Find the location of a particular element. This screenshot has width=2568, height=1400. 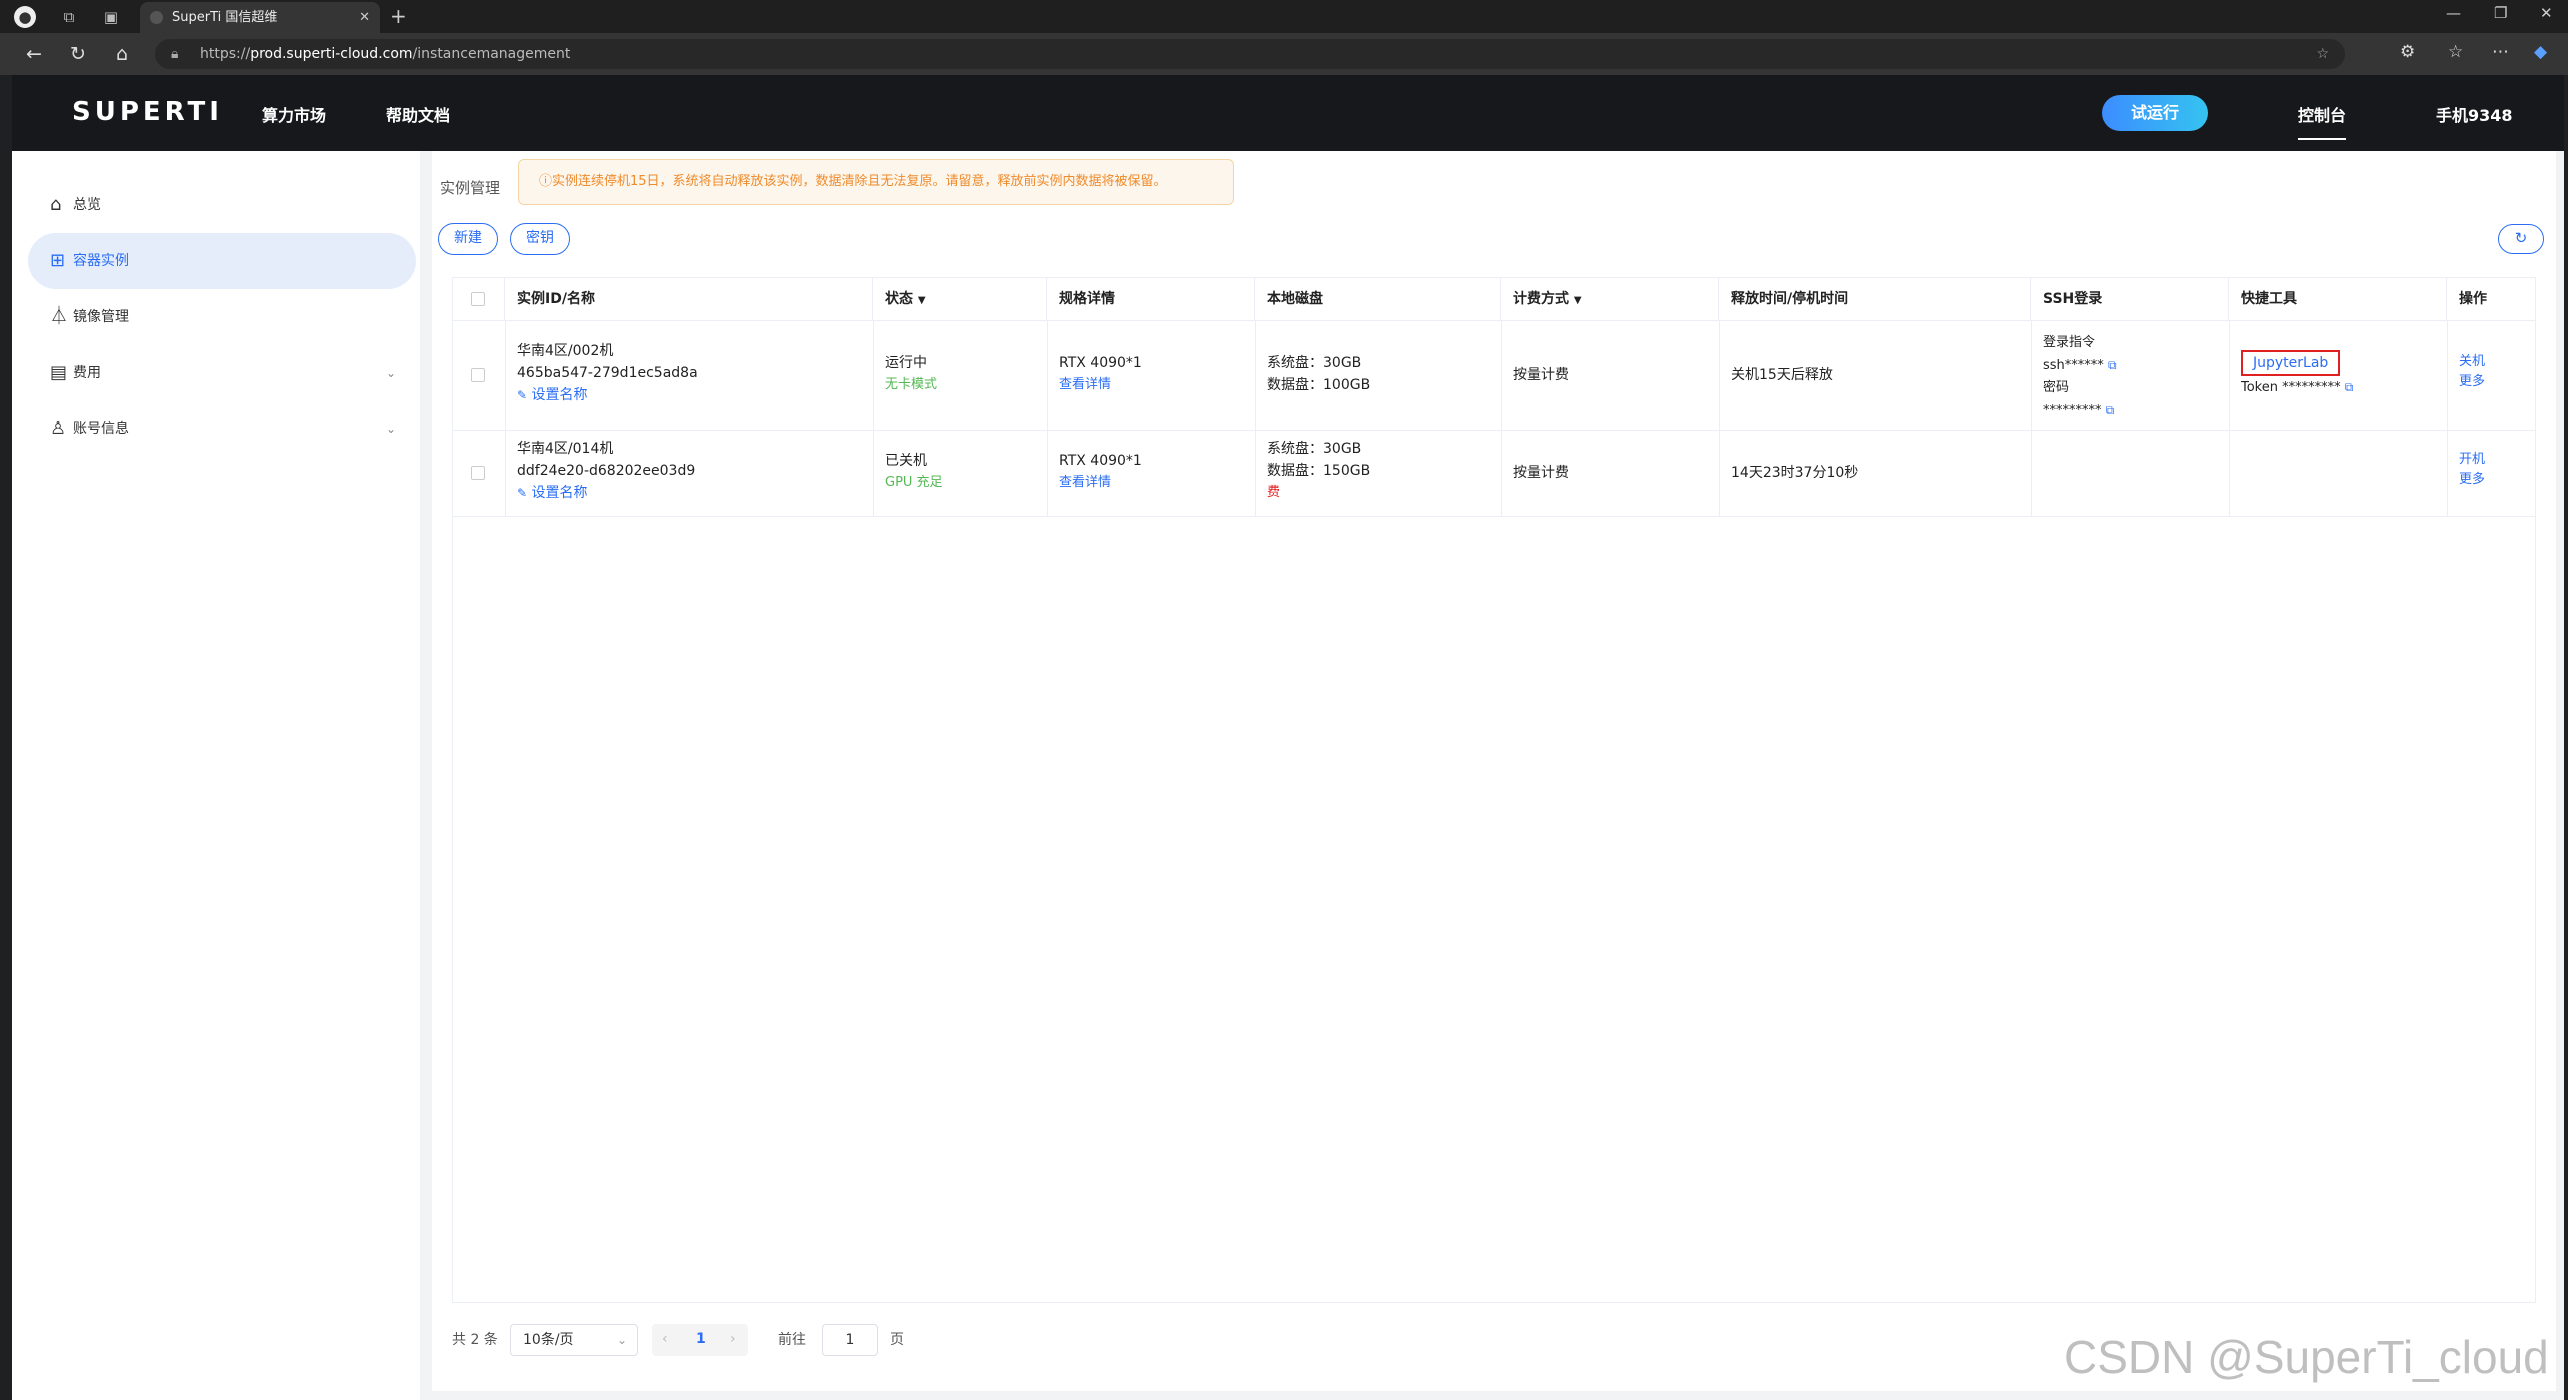

instance-name: 华南4区/002机 is located at coordinates (565, 351).